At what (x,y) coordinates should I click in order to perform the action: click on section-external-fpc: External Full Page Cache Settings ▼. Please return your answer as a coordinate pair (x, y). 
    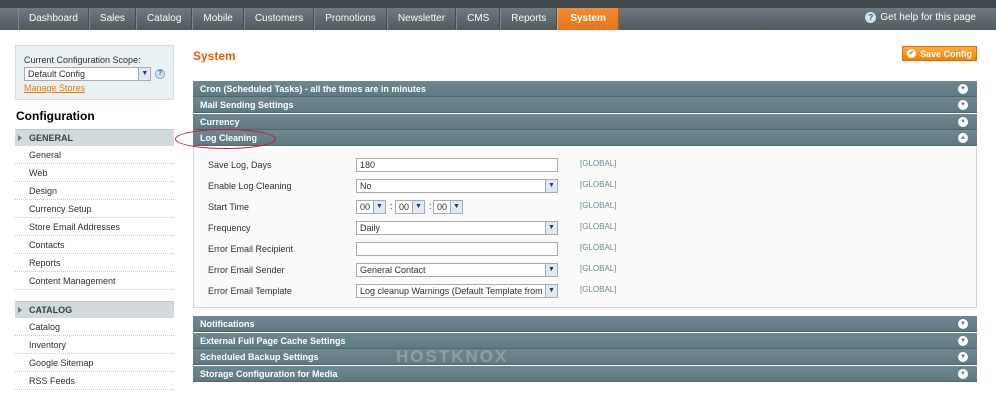
    Looking at the image, I should click on (585, 341).